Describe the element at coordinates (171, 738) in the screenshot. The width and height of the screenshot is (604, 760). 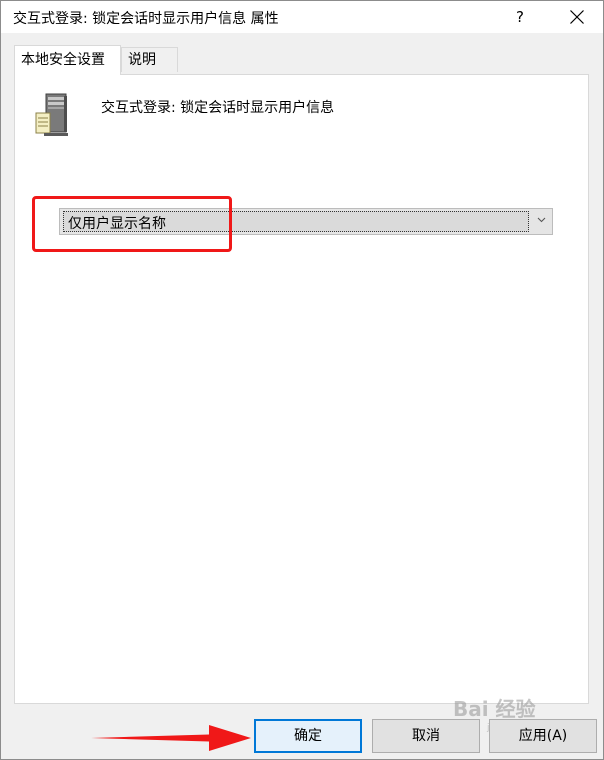
I see `red-arrow-annotation` at that location.